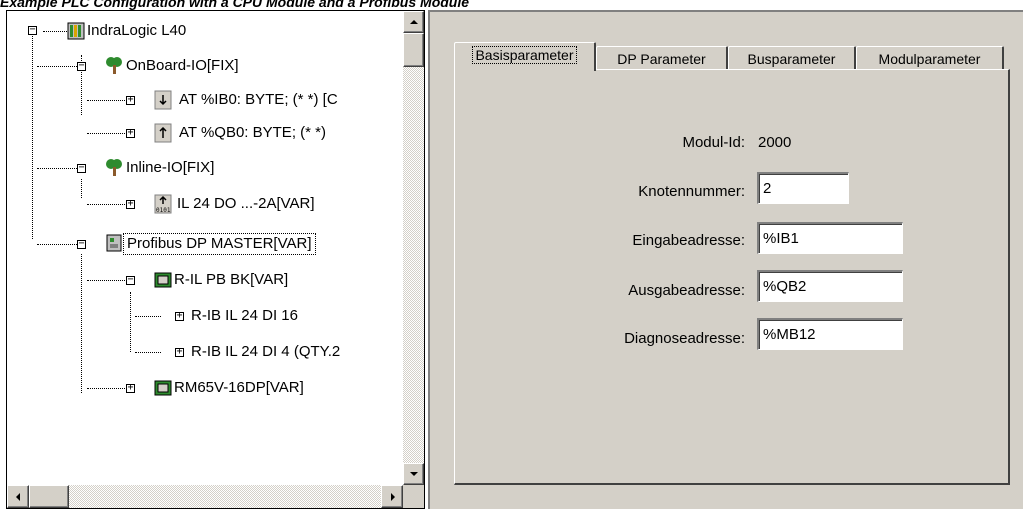  Describe the element at coordinates (239, 387) in the screenshot. I see `tree-node-label: RM65V-16DP[VAR]` at that location.